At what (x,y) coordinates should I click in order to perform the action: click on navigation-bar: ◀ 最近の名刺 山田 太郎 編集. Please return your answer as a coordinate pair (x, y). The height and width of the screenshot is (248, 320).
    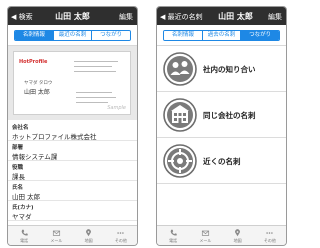
    Looking at the image, I should click on (221, 16).